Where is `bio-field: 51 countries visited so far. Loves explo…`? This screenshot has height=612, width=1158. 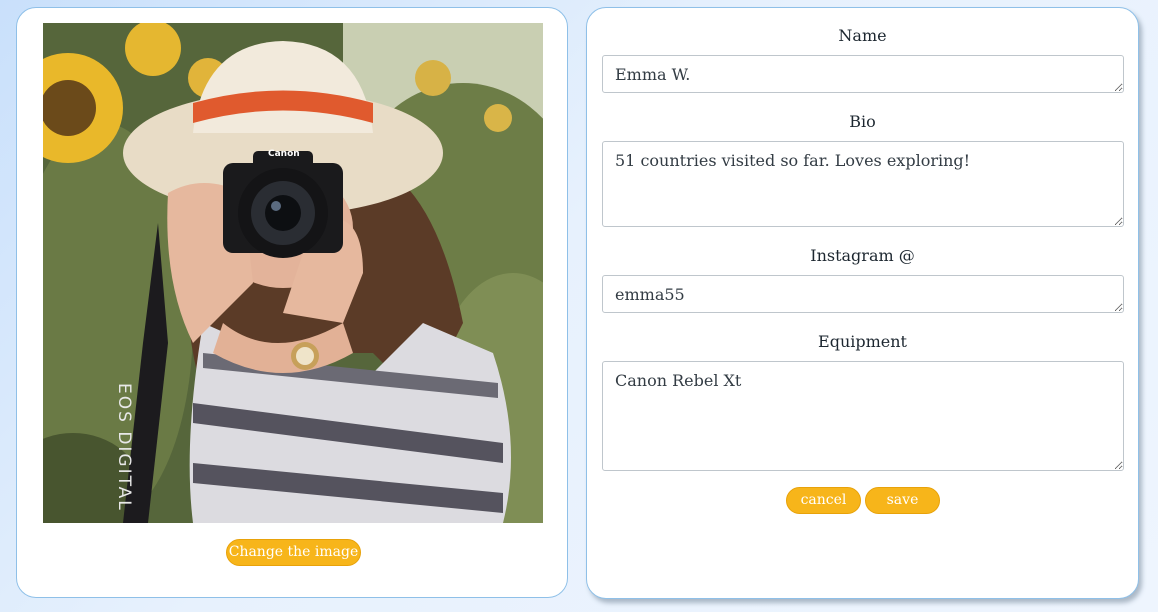 bio-field: 51 countries visited so far. Loves explo… is located at coordinates (863, 184).